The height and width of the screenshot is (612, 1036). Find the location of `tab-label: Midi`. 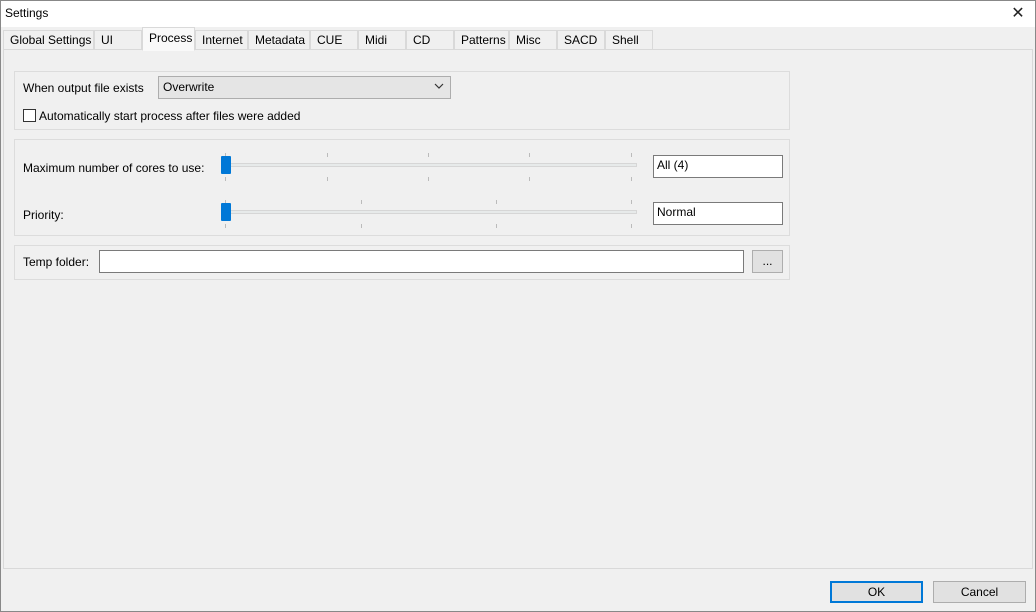

tab-label: Midi is located at coordinates (376, 40).